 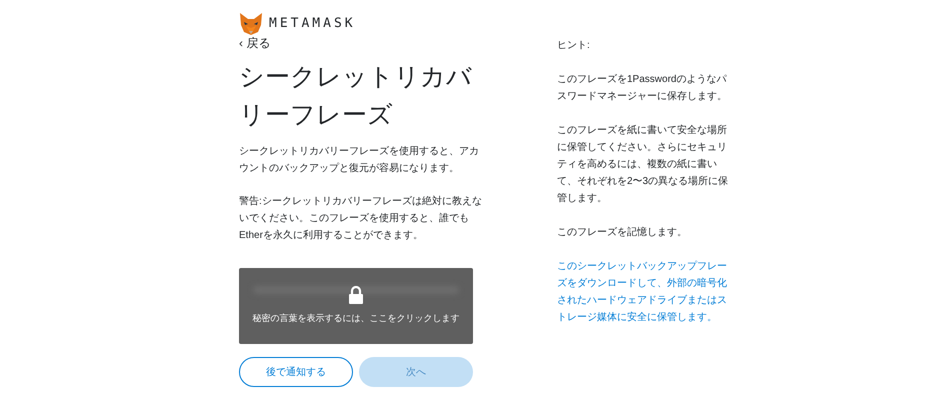 I want to click on page-title: シークレットリカバリーフレーズ, so click(x=356, y=96).